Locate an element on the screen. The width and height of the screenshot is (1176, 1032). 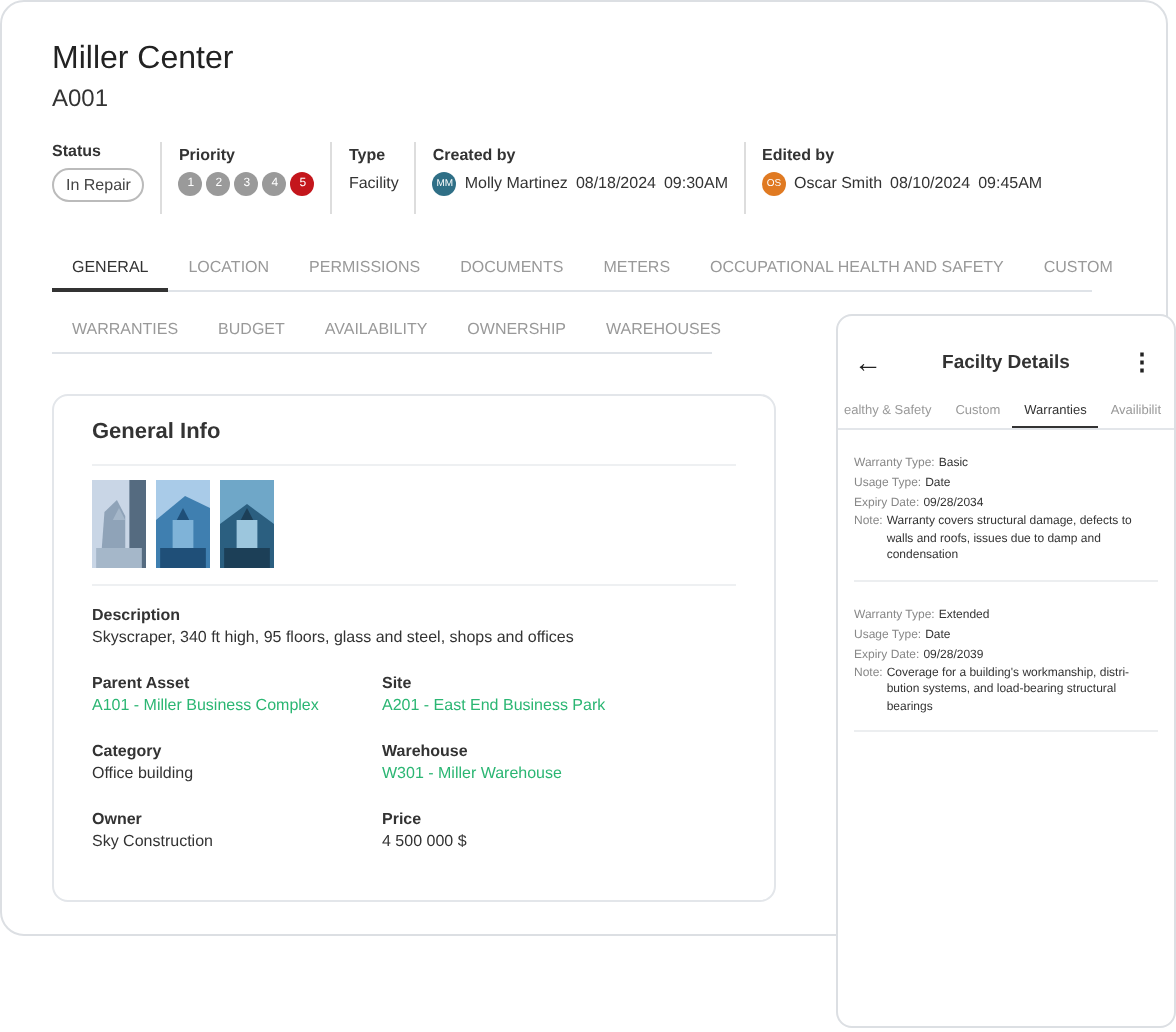
tab: METERS is located at coordinates (637, 270).